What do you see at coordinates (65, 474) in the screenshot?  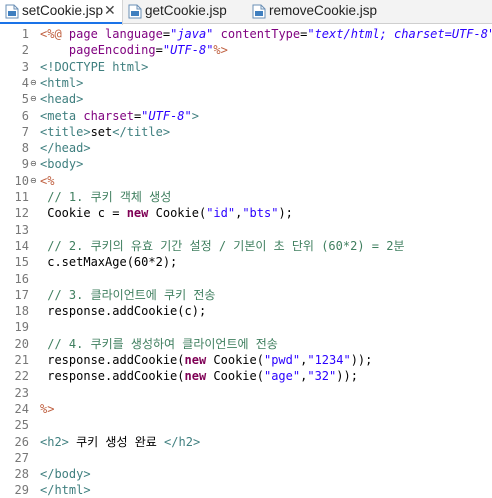 I see `code-token: </body>` at bounding box center [65, 474].